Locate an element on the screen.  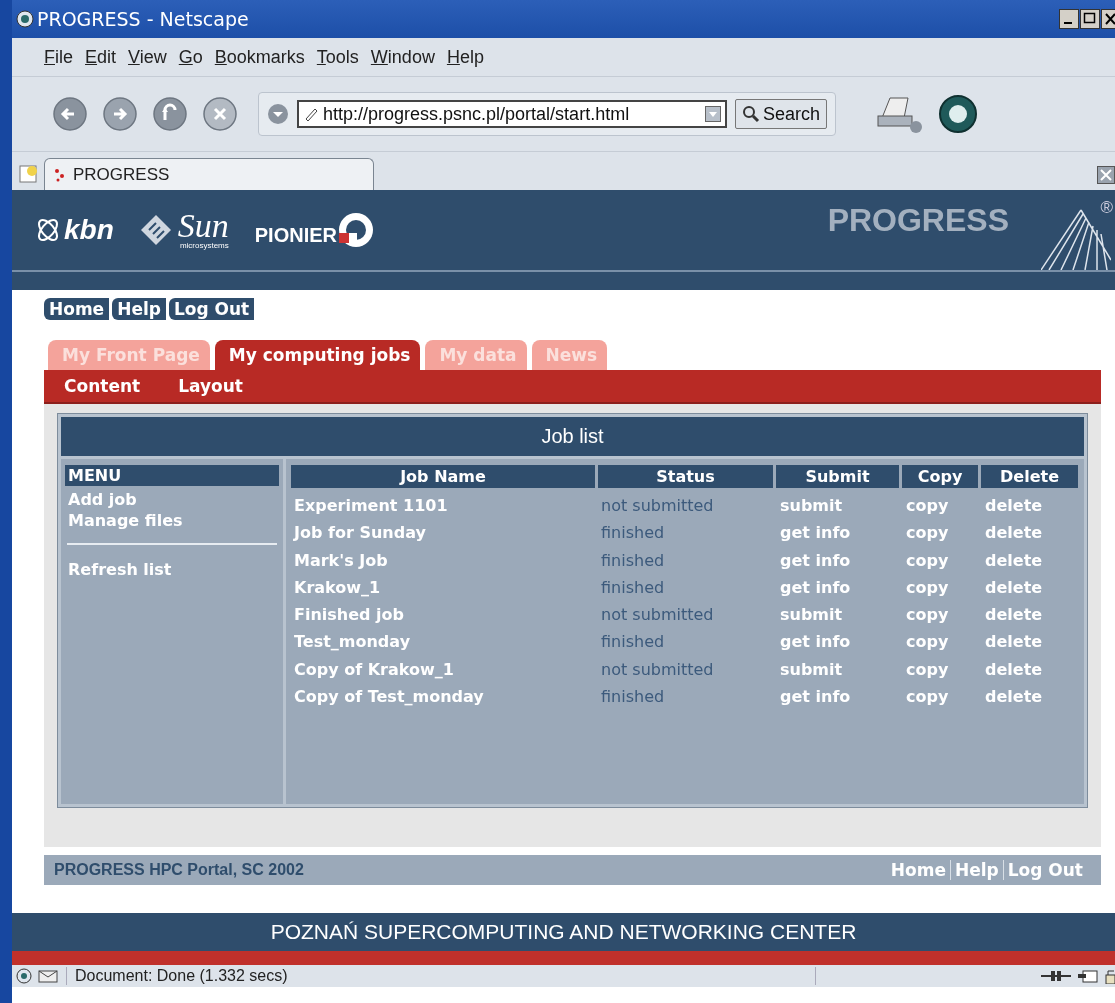
menu-link: Refresh list is located at coordinates (172, 569).